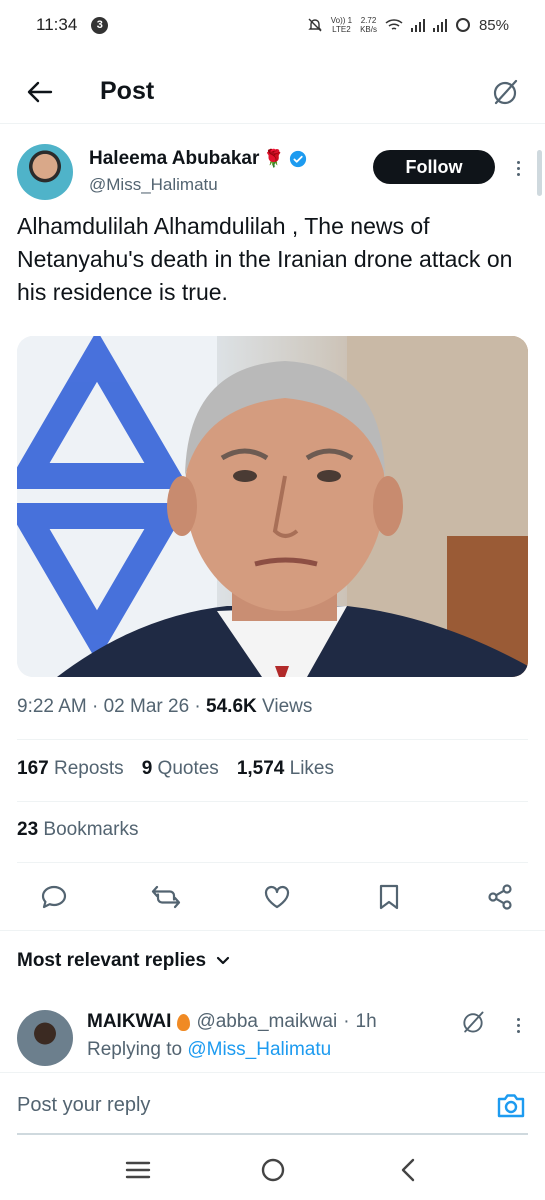  I want to click on reply-button, so click(54, 897).